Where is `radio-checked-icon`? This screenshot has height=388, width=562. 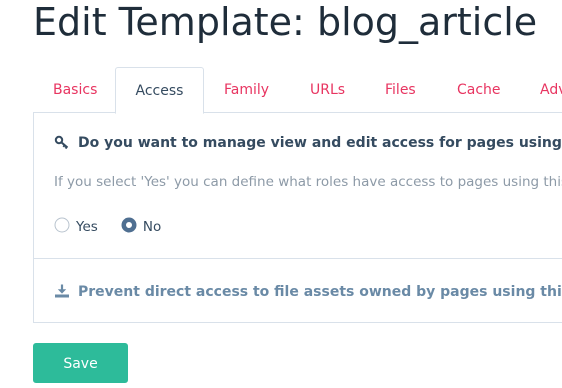 radio-checked-icon is located at coordinates (129, 227).